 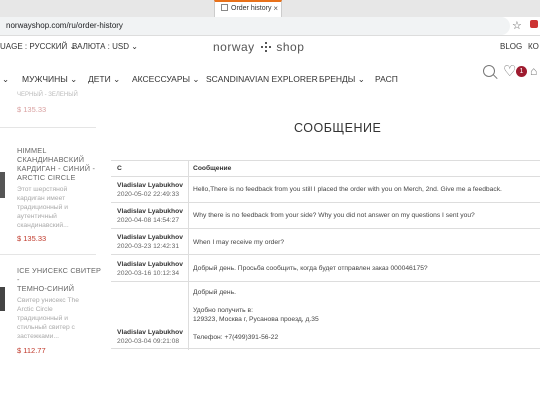 What do you see at coordinates (32, 238) in the screenshot?
I see `product-price: $ 135.33` at bounding box center [32, 238].